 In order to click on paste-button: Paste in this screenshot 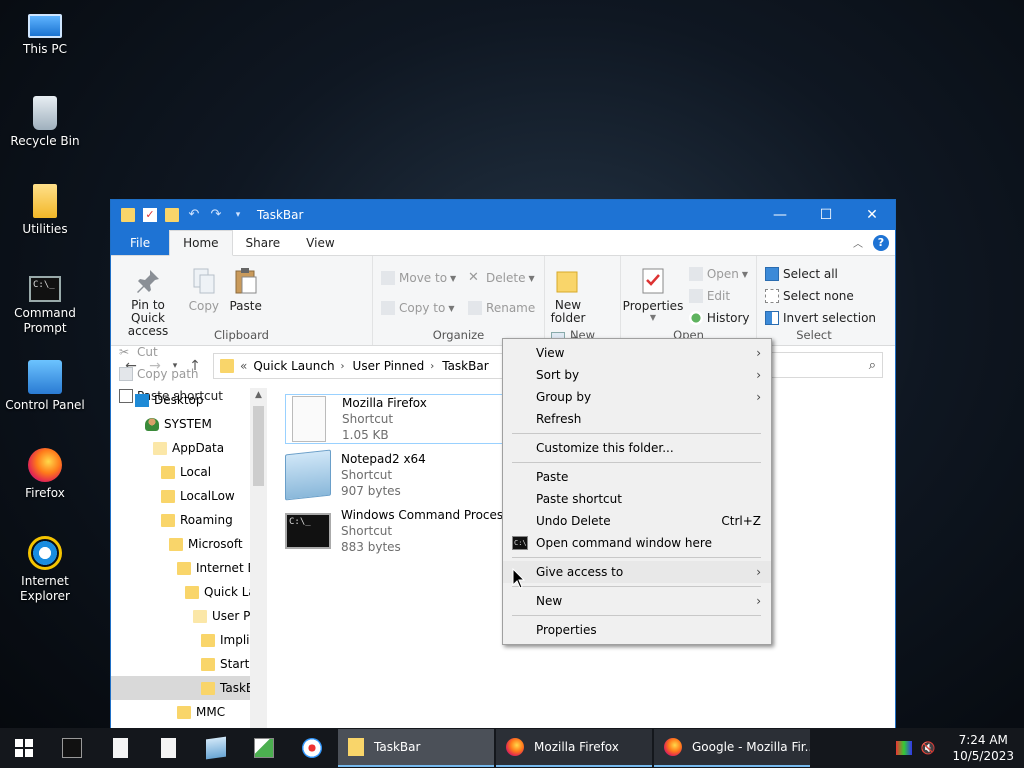, I will do `click(246, 289)`.